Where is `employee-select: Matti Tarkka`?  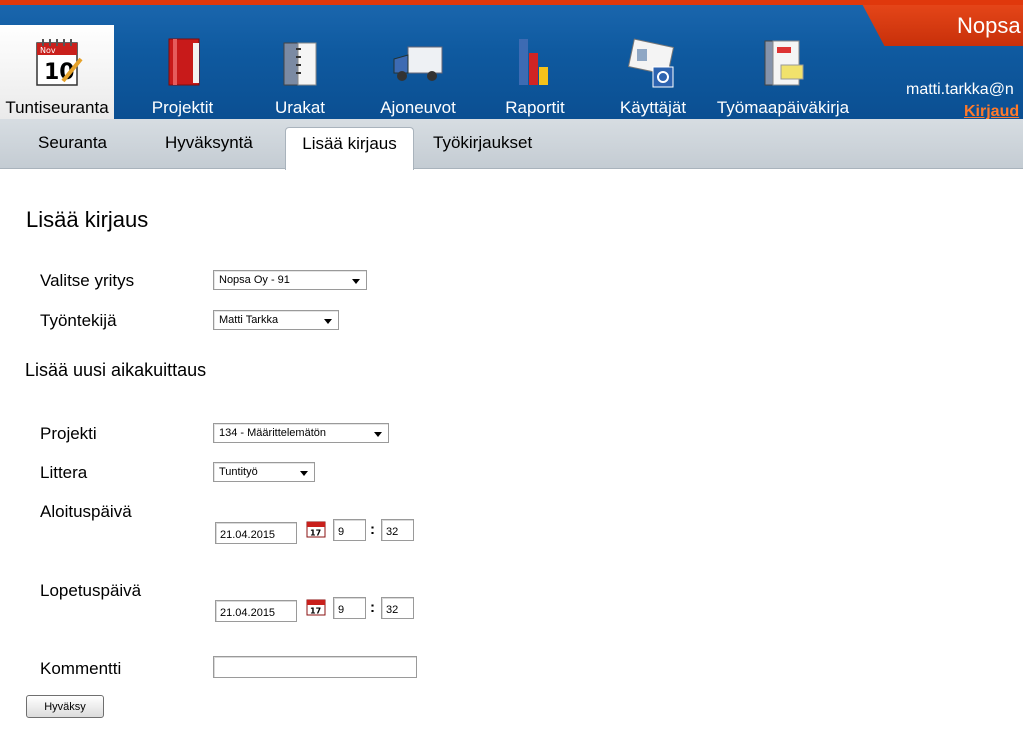 employee-select: Matti Tarkka is located at coordinates (276, 320).